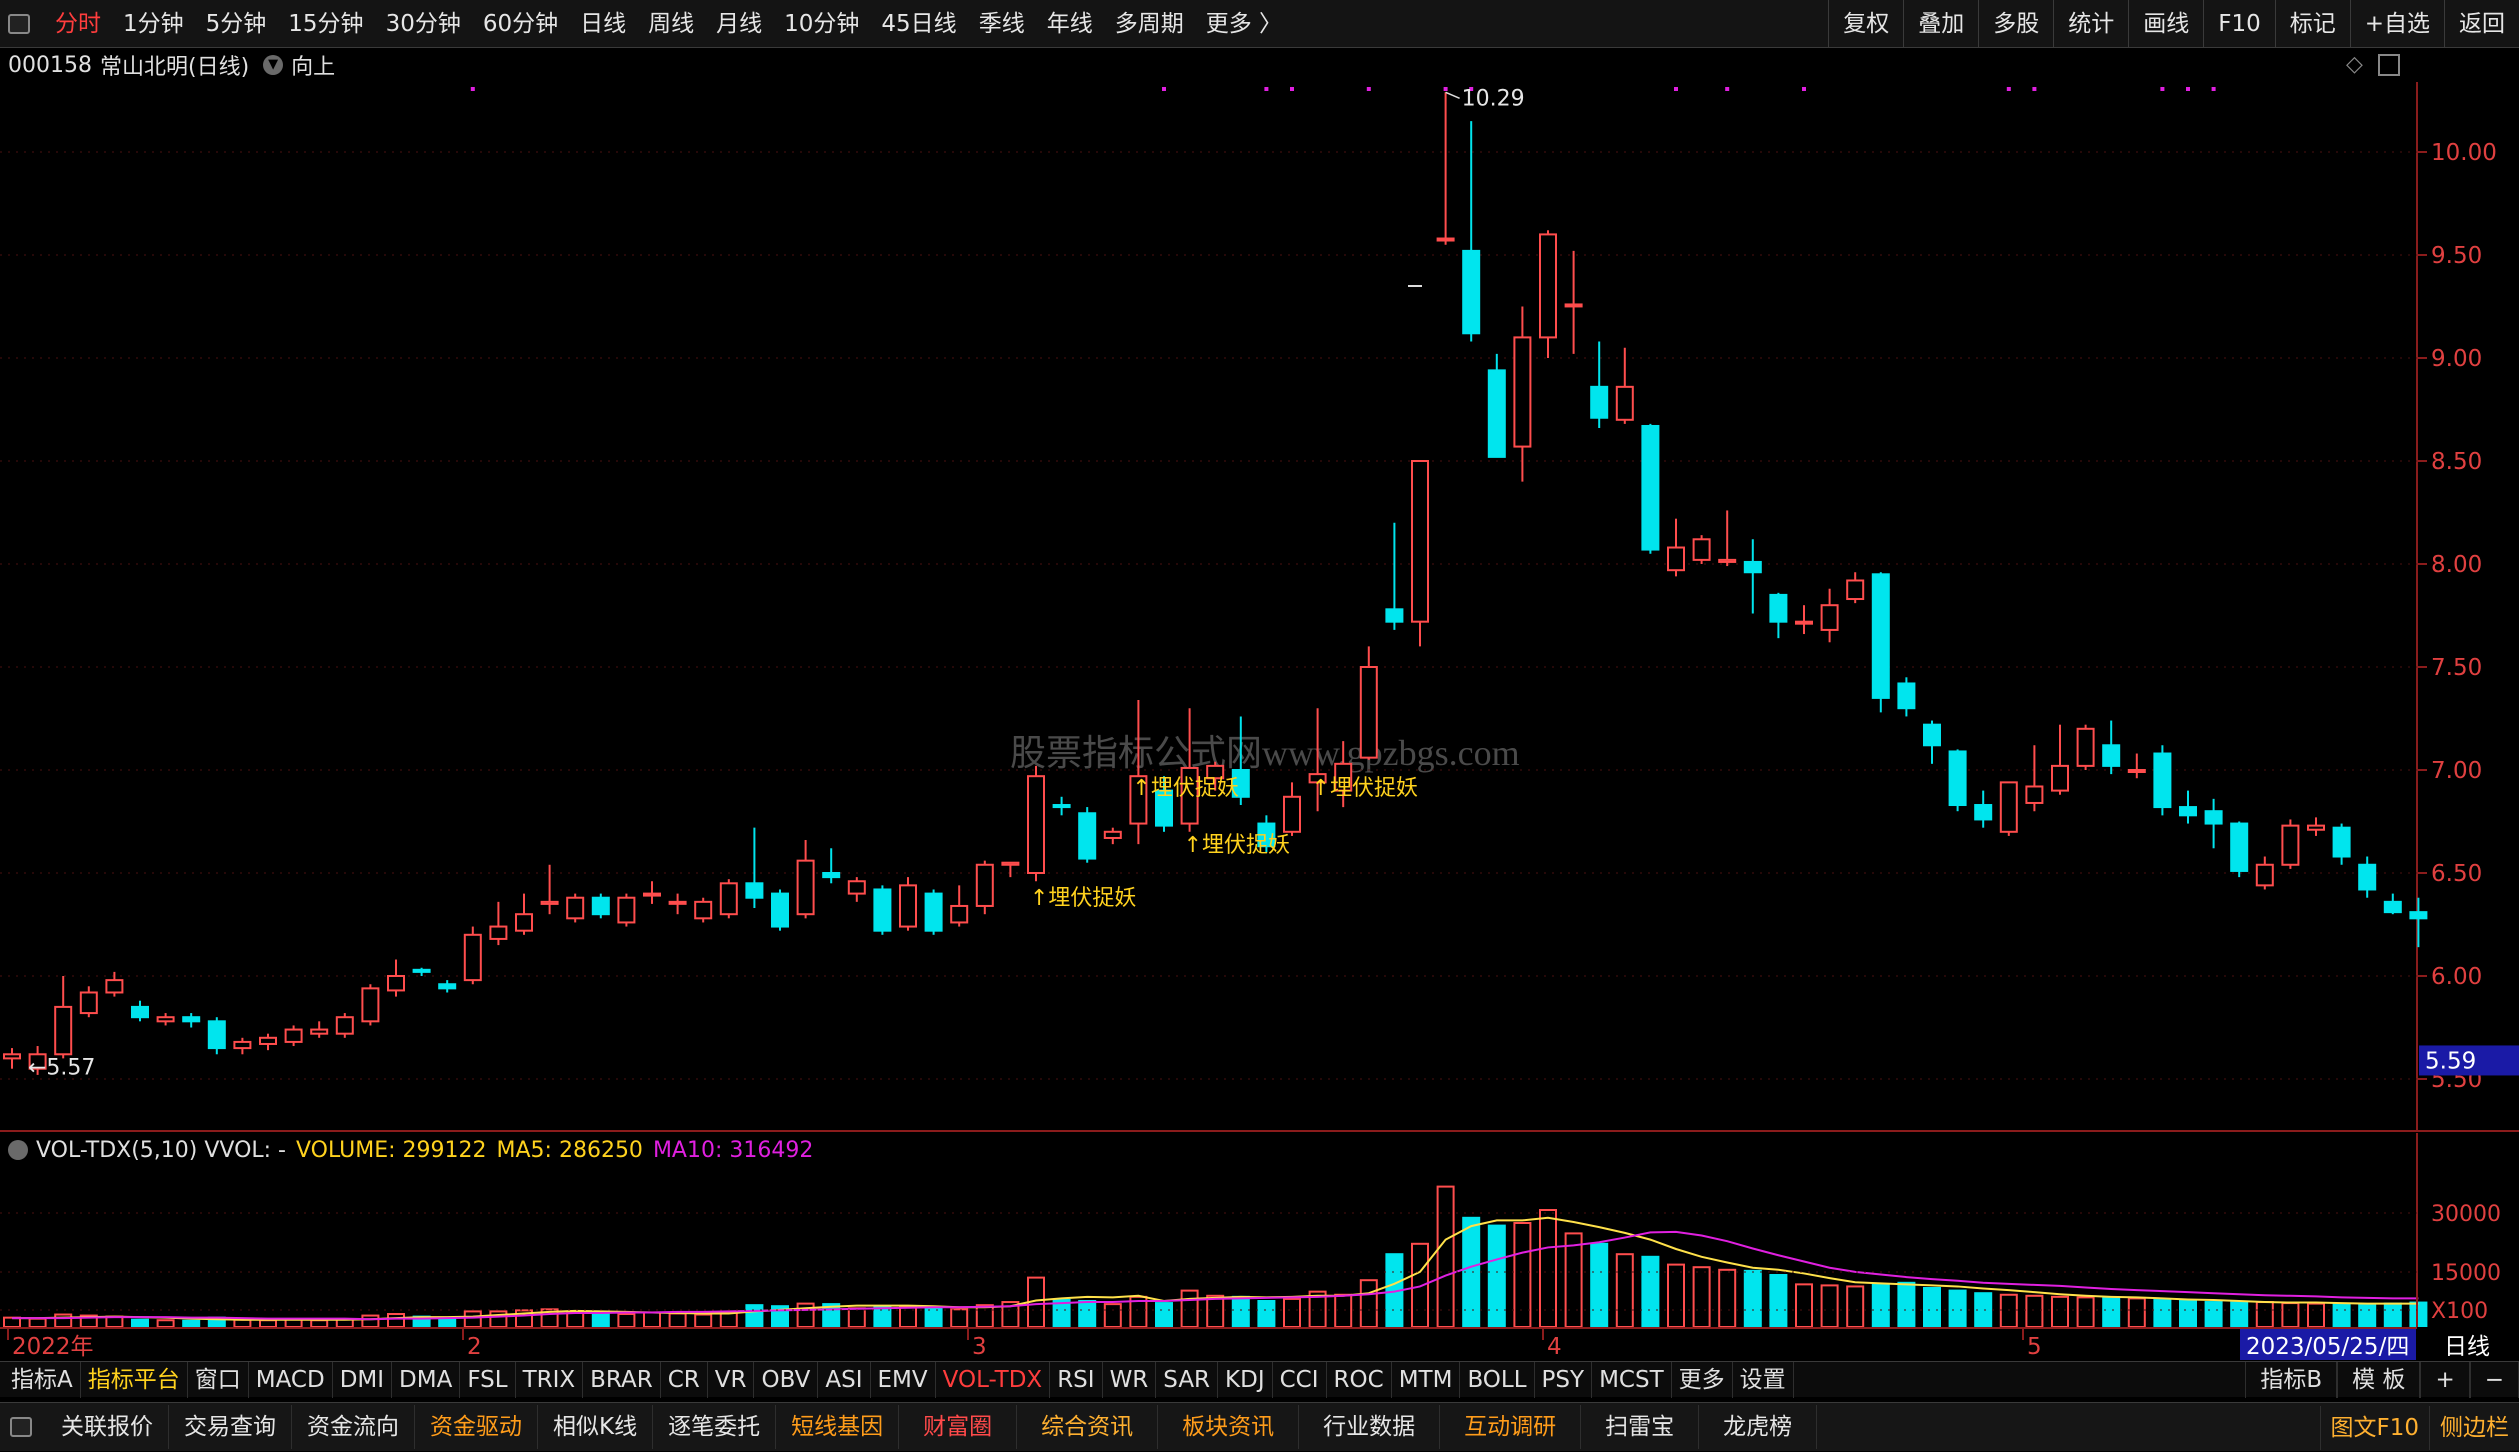  What do you see at coordinates (903, 1380) in the screenshot?
I see `indicator-tab-emv: EMV` at bounding box center [903, 1380].